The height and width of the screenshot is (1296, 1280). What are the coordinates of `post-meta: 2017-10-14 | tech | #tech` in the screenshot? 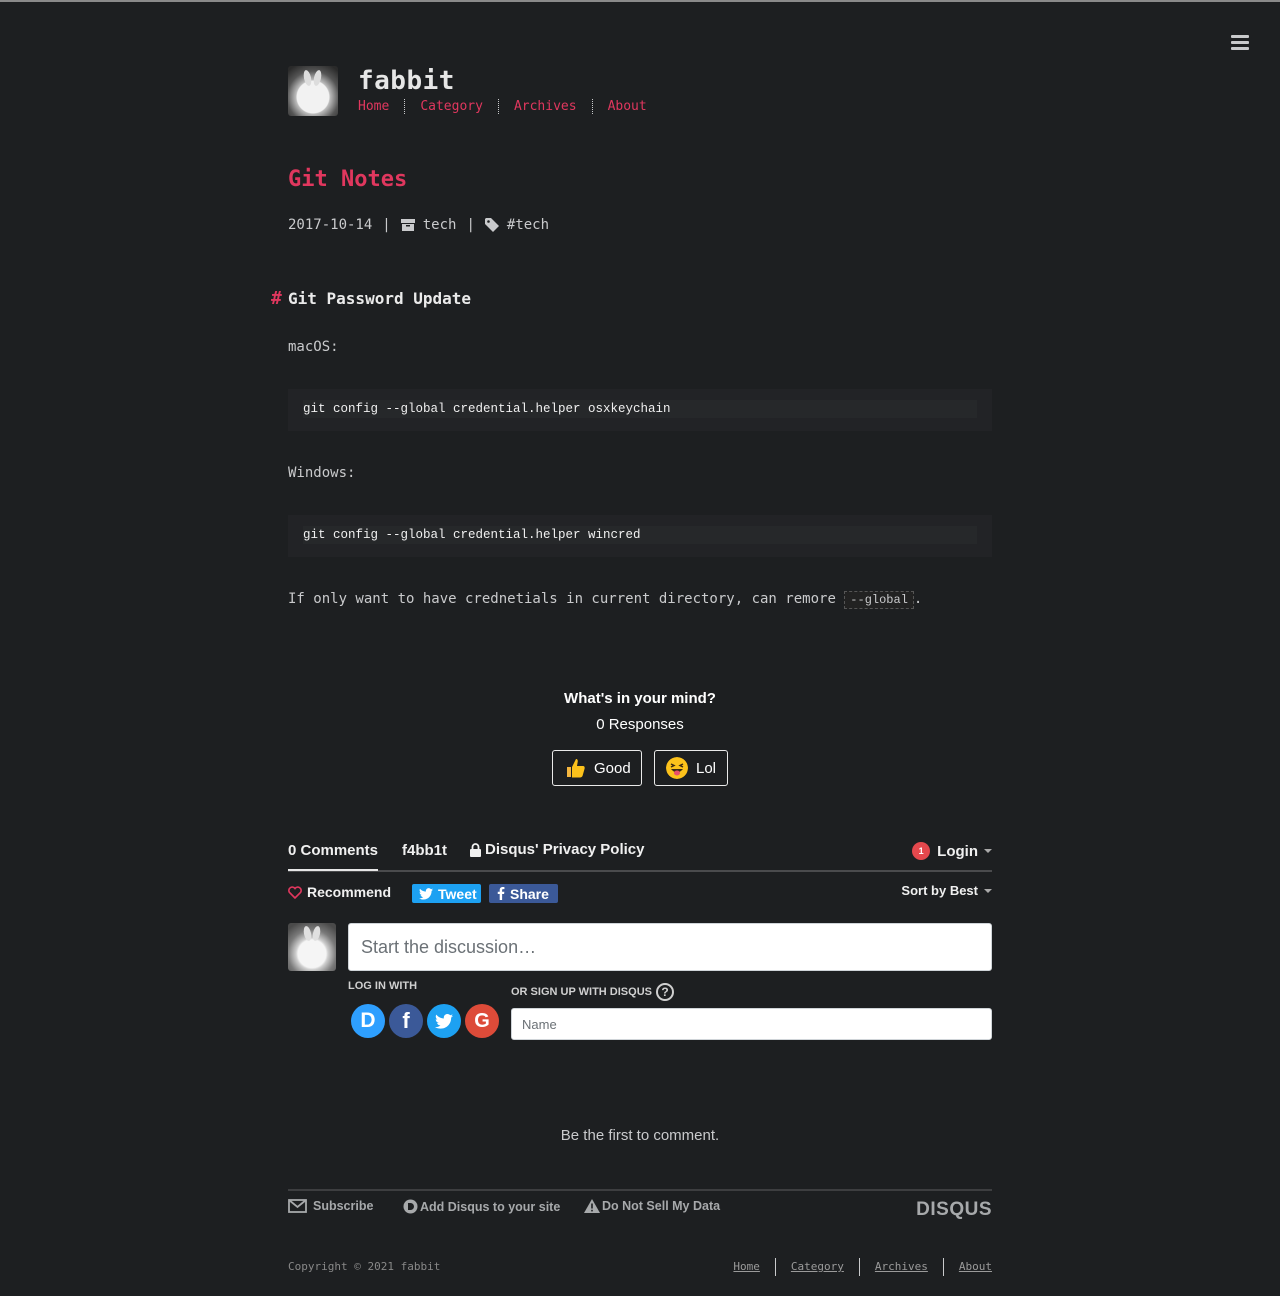 It's located at (640, 225).